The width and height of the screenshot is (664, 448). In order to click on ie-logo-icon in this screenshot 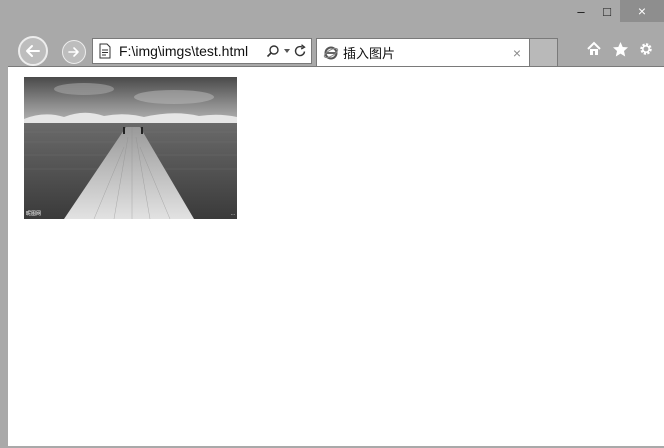, I will do `click(331, 53)`.